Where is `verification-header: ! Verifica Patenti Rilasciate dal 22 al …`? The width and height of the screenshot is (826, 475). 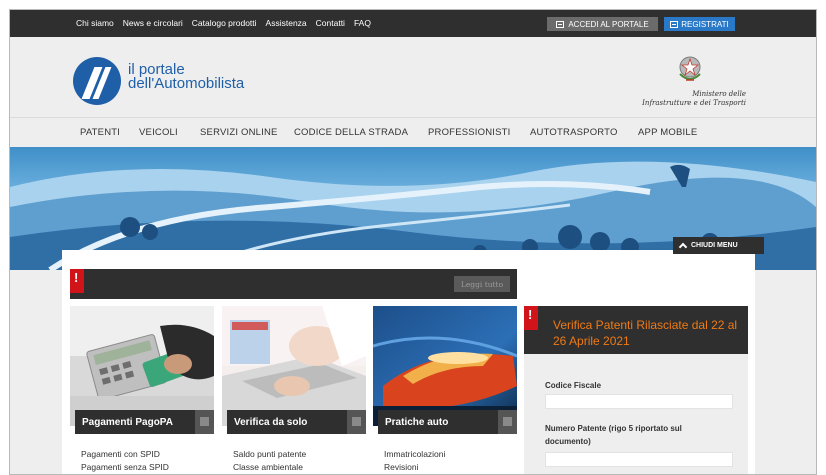
verification-header: ! Verifica Patenti Rilasciate dal 22 al … is located at coordinates (636, 330).